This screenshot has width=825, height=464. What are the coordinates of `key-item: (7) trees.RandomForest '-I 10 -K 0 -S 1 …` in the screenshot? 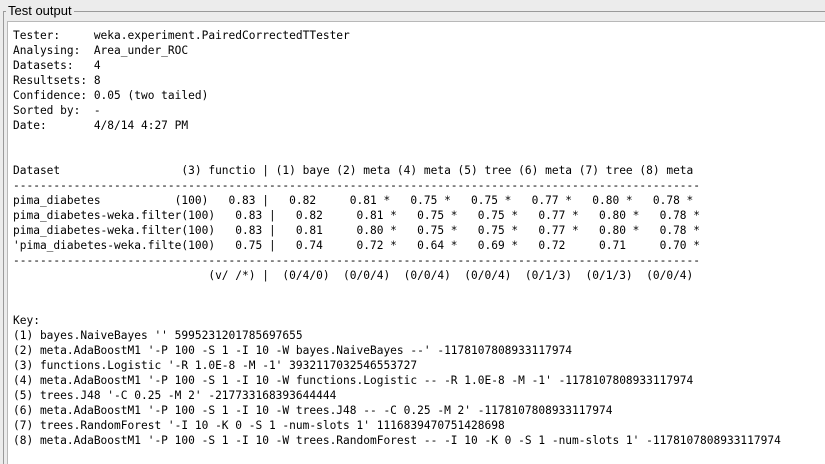 It's located at (259, 425).